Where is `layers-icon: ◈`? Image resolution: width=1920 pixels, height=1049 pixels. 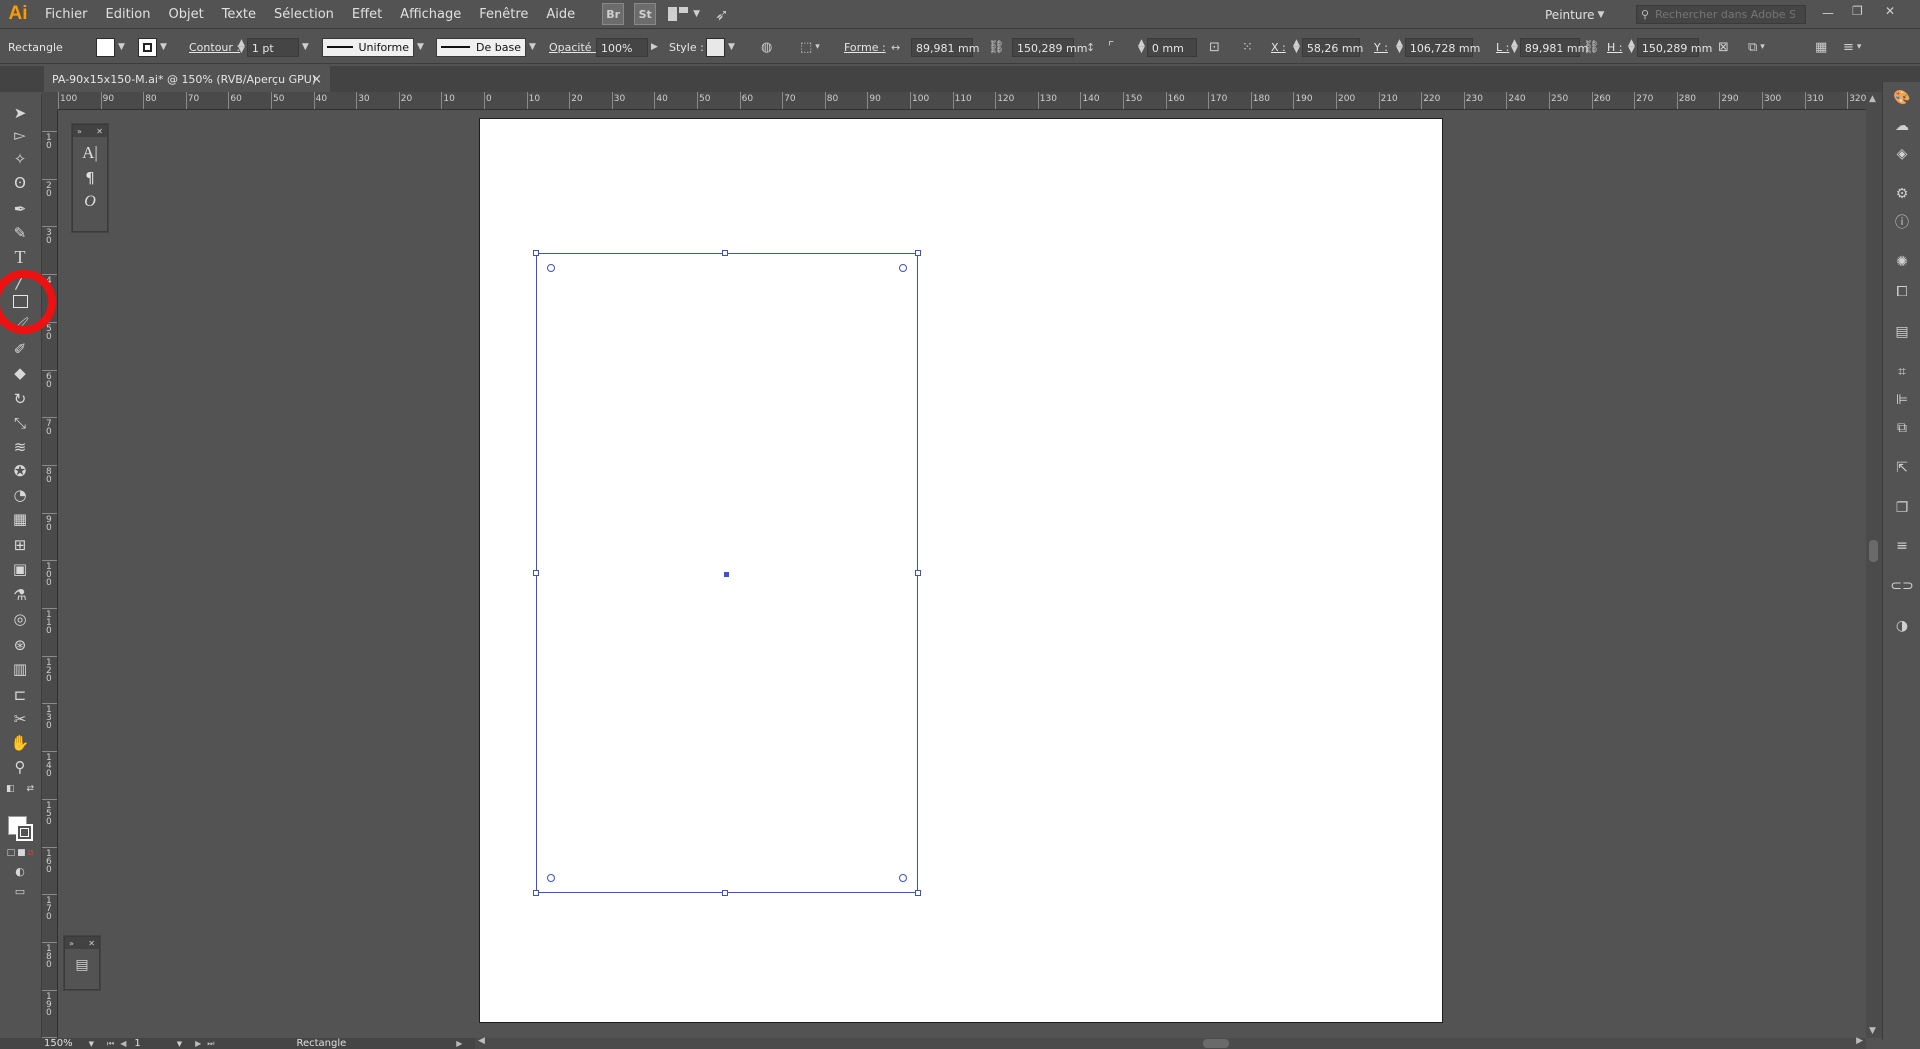 layers-icon: ◈ is located at coordinates (1902, 154).